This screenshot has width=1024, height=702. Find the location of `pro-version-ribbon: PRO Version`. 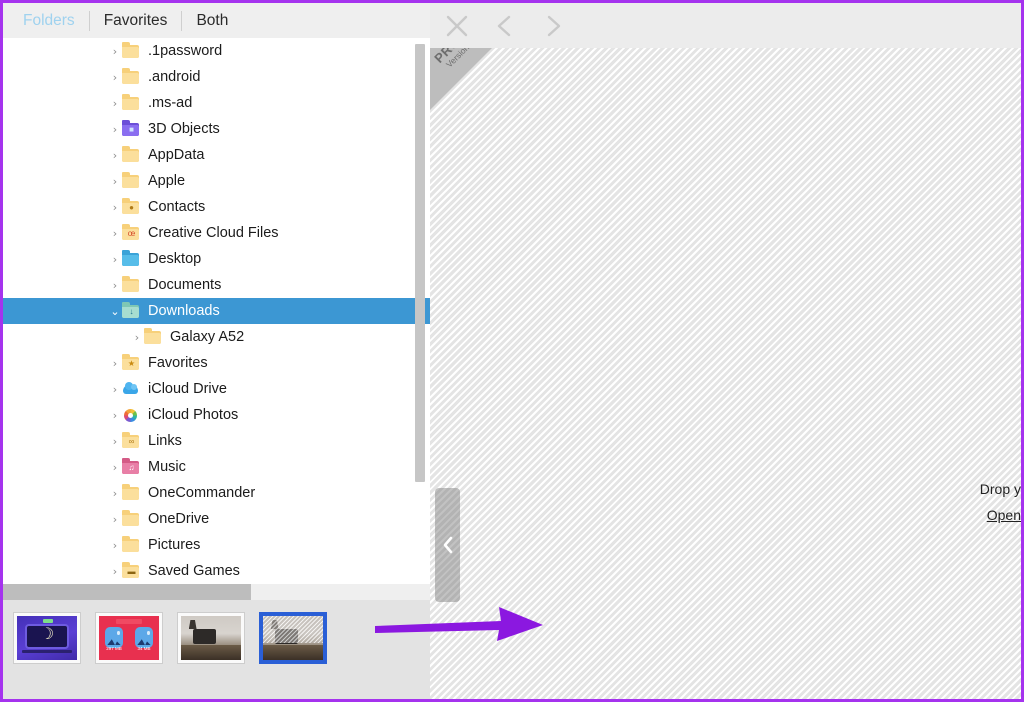

pro-version-ribbon: PRO Version is located at coordinates (461, 79).